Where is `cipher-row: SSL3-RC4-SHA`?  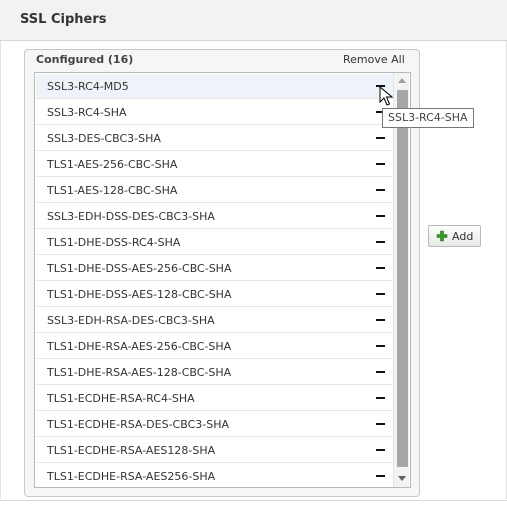
cipher-row: SSL3-RC4-SHA is located at coordinates (215, 112).